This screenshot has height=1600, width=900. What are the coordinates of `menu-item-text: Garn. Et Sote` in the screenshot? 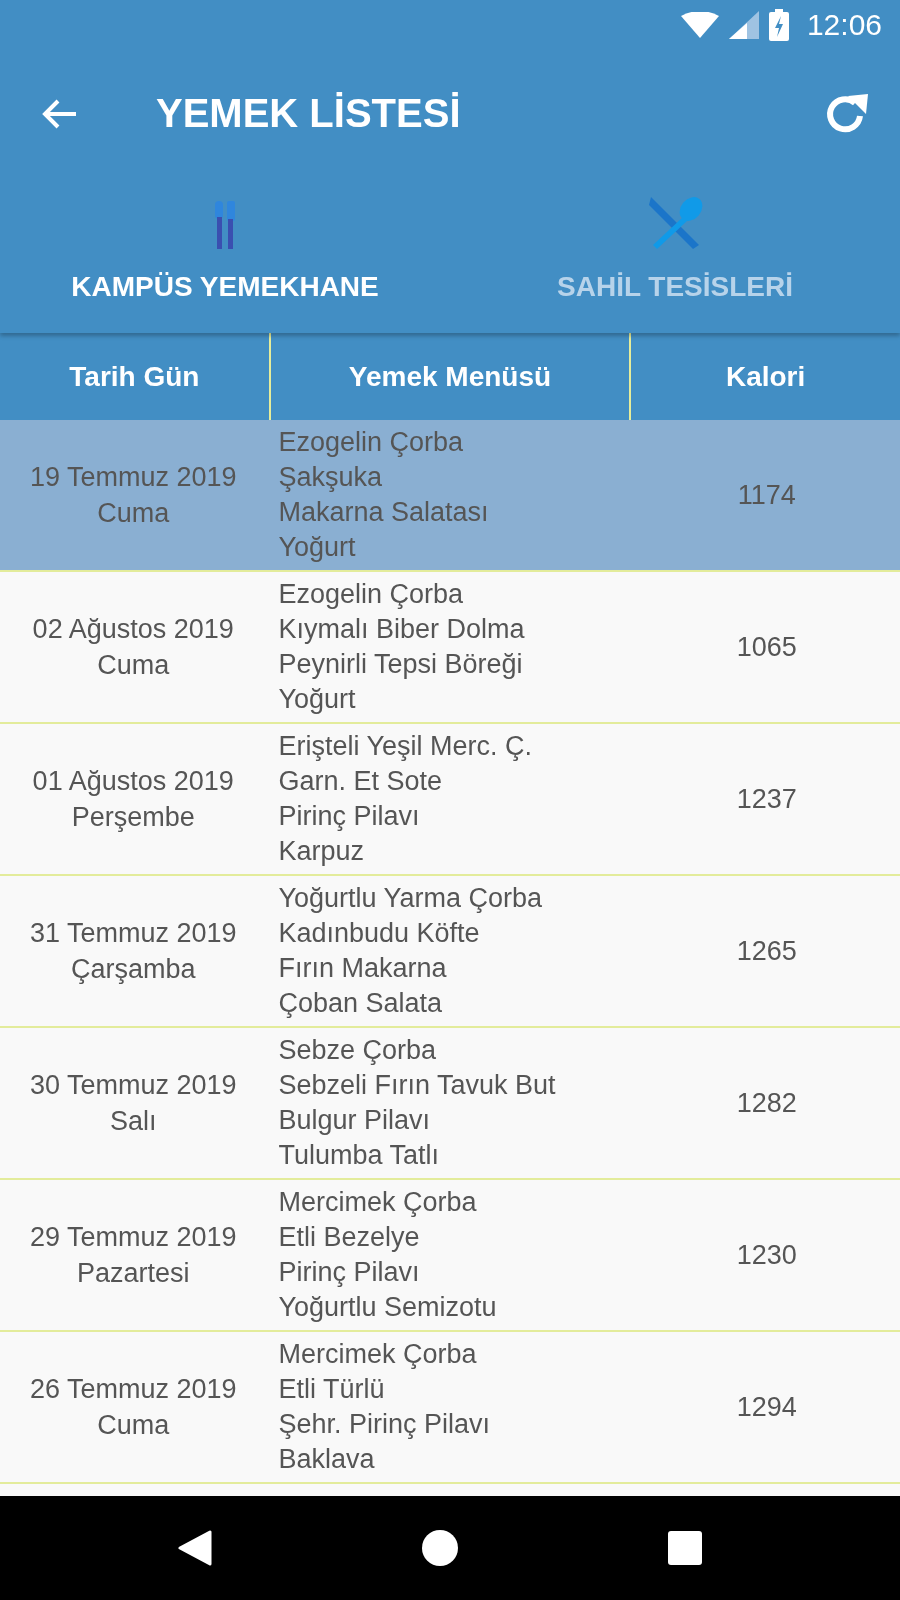 It's located at (360, 781).